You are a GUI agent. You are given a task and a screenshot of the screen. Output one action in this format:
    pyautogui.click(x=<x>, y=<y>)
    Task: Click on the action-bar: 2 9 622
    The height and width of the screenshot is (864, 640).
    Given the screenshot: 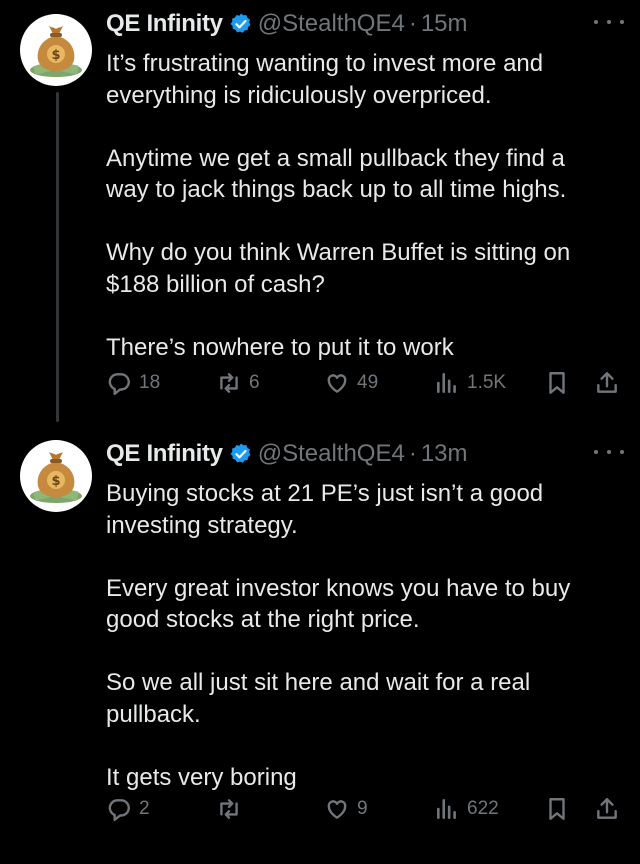 What is the action you would take?
    pyautogui.click(x=366, y=809)
    